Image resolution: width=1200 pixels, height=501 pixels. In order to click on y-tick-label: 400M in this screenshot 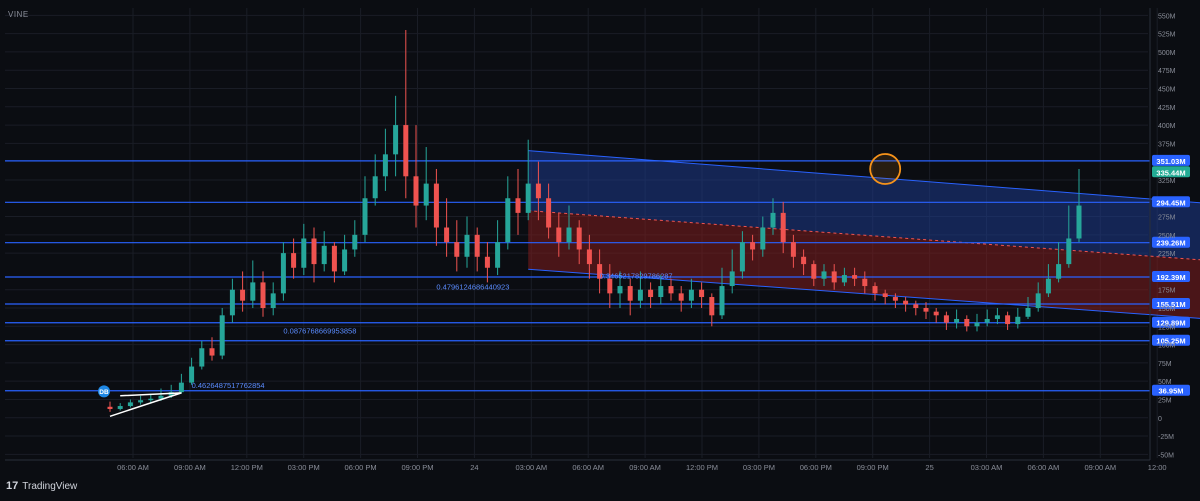, I will do `click(1167, 126)`.